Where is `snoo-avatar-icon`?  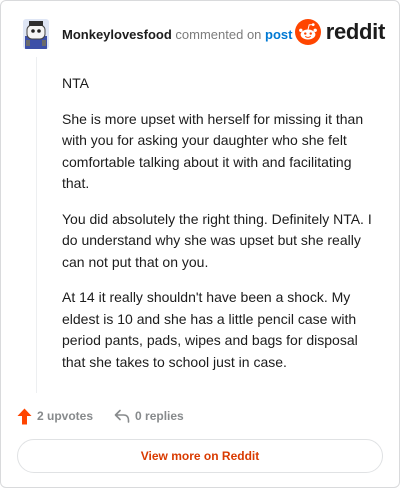 snoo-avatar-icon is located at coordinates (36, 34).